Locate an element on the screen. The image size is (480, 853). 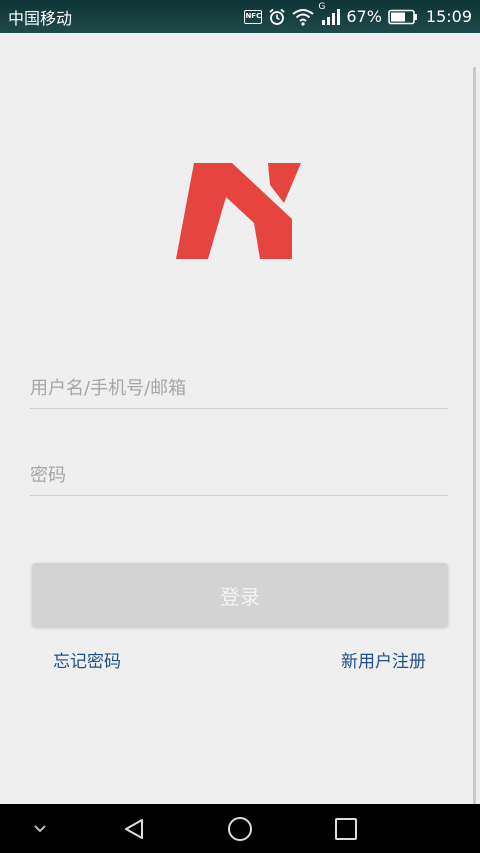
password-field is located at coordinates (239, 475).